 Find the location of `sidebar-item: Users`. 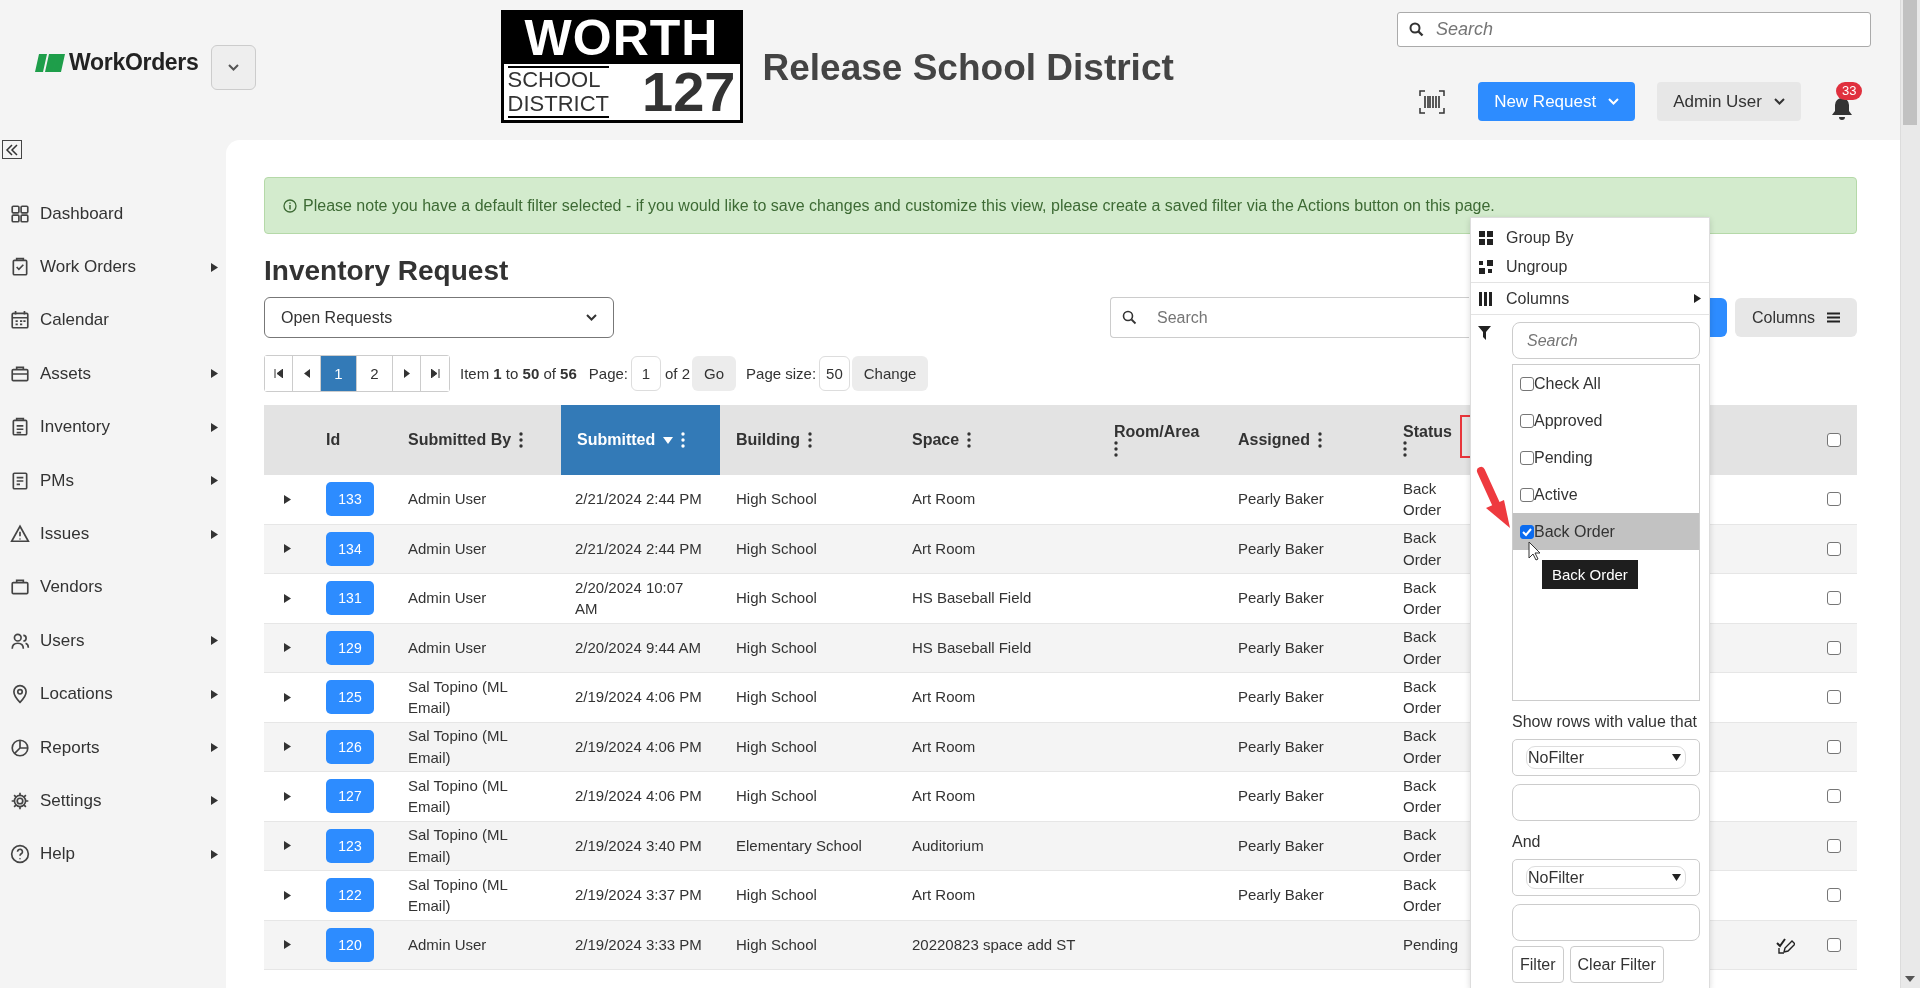

sidebar-item: Users is located at coordinates (113, 641).